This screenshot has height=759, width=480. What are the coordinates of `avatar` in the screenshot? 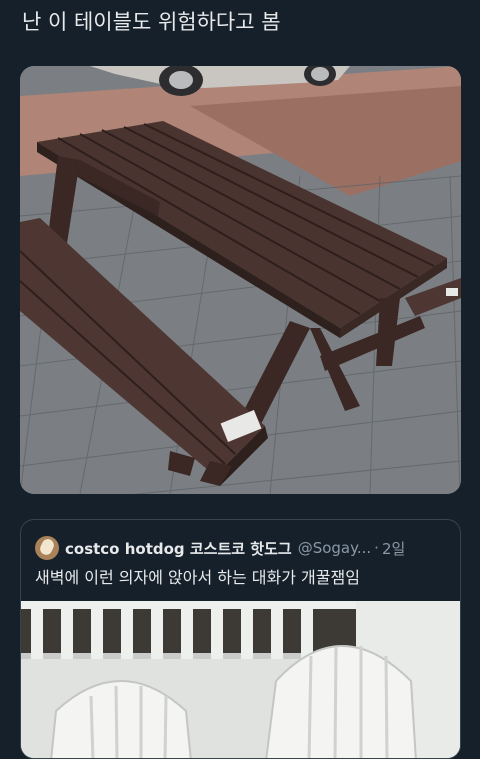 It's located at (47, 548).